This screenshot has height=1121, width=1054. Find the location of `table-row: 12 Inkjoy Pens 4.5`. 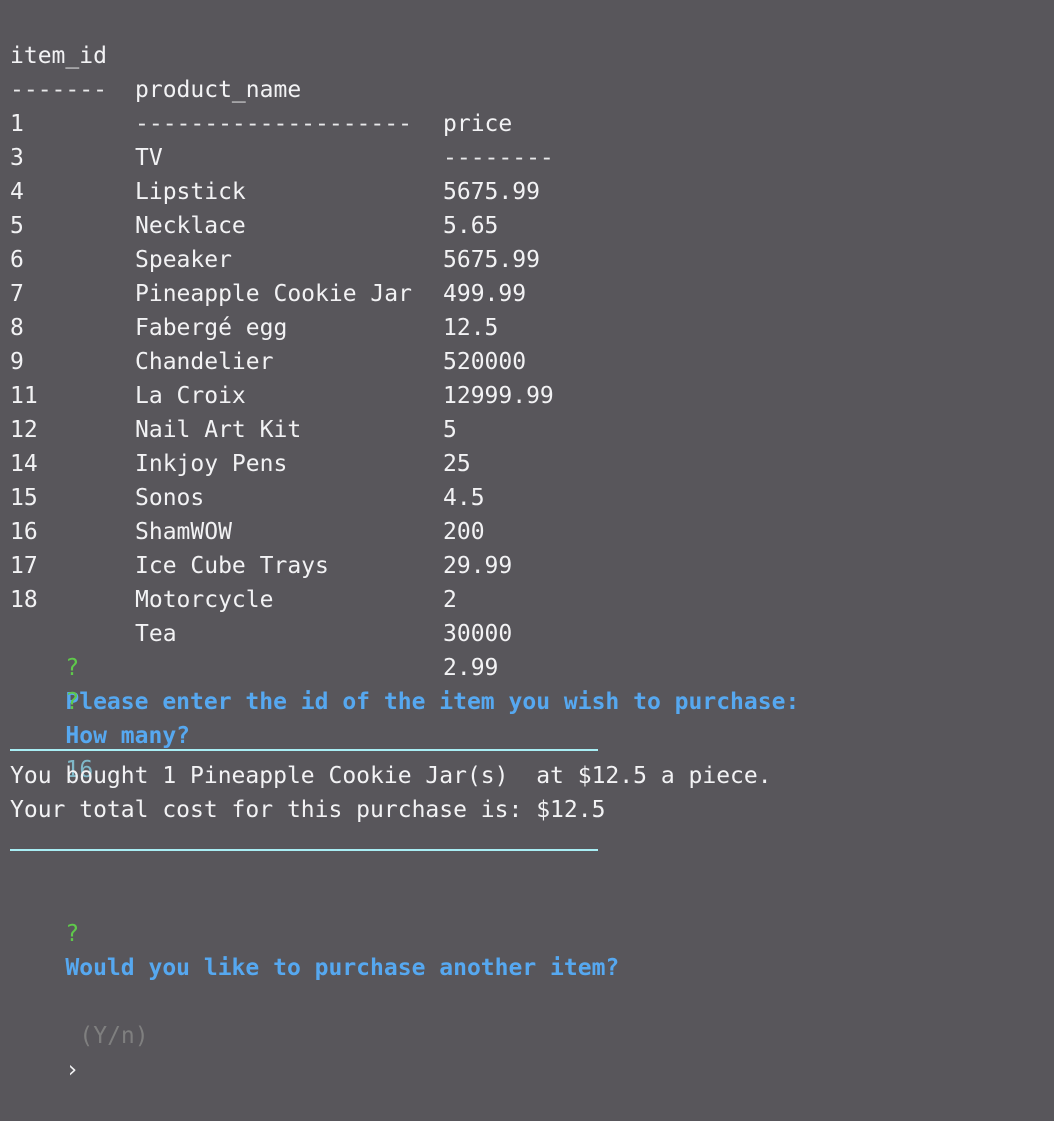

table-row: 12 Inkjoy Pens 4.5 is located at coordinates (530, 445).